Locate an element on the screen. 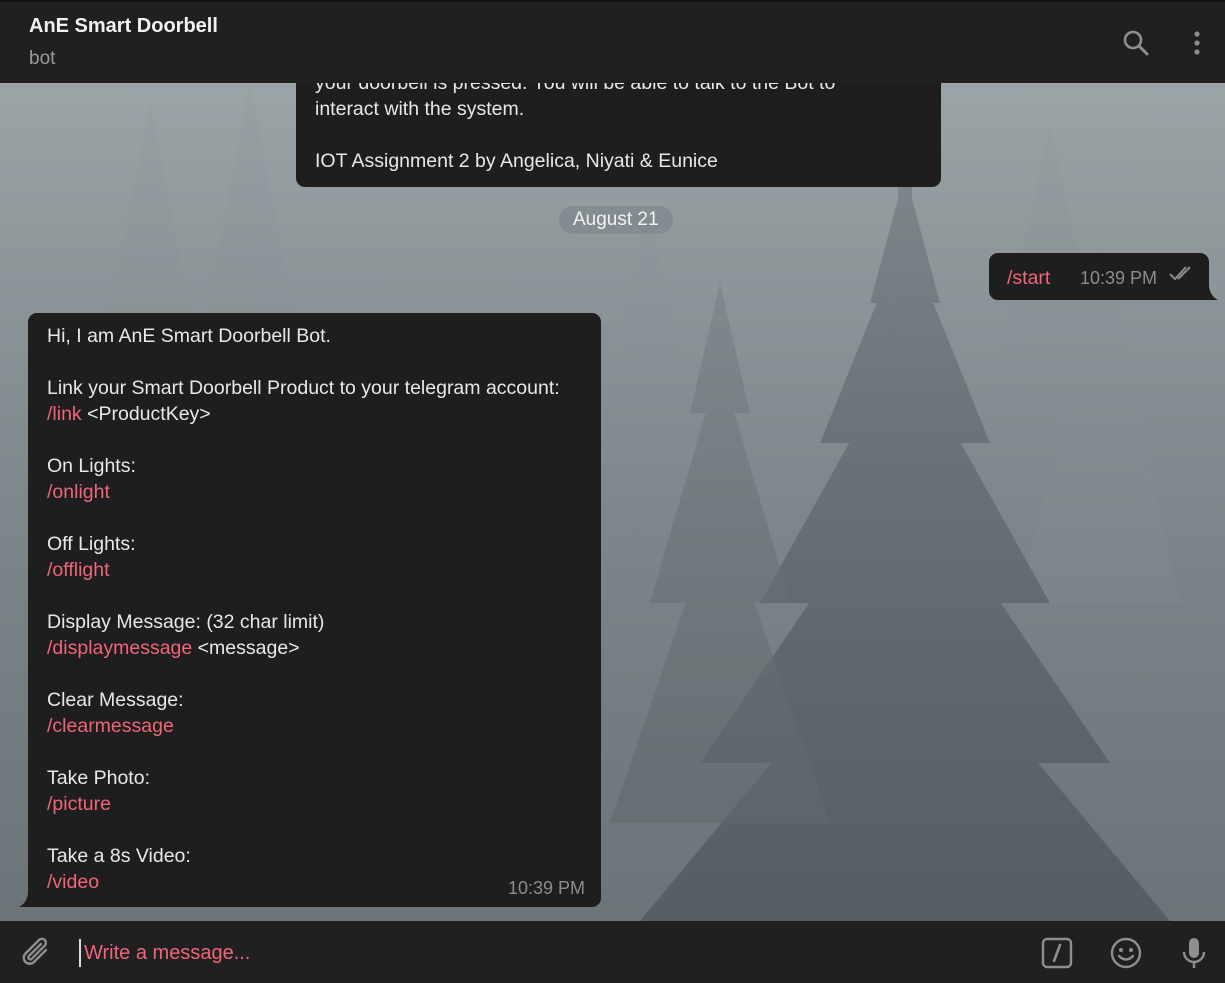  offlight-command: /offlight is located at coordinates (78, 570).